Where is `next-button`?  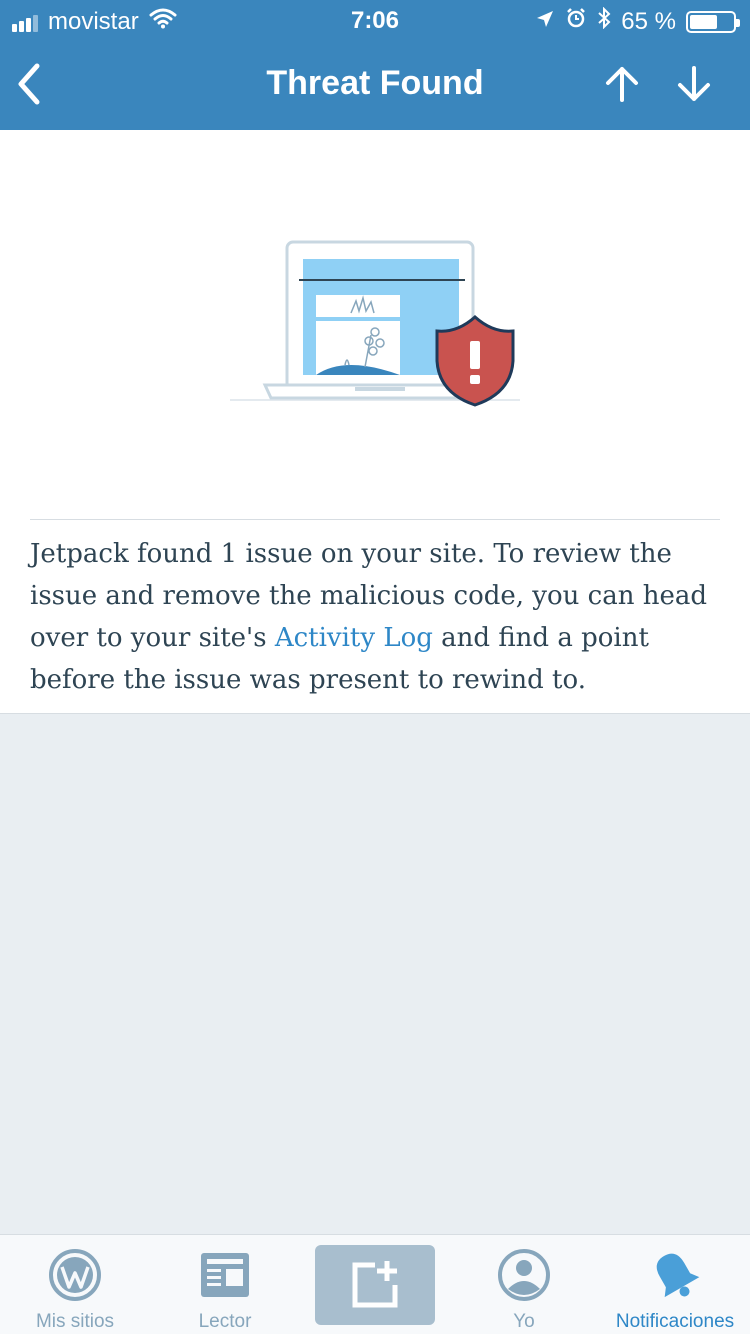
next-button is located at coordinates (694, 84).